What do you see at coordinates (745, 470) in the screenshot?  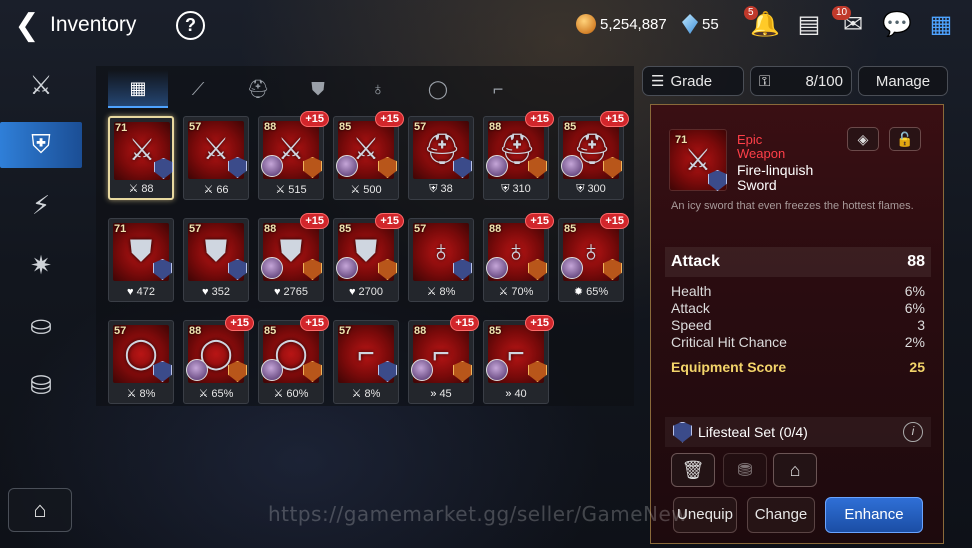 I see `extract-button: ⛃` at bounding box center [745, 470].